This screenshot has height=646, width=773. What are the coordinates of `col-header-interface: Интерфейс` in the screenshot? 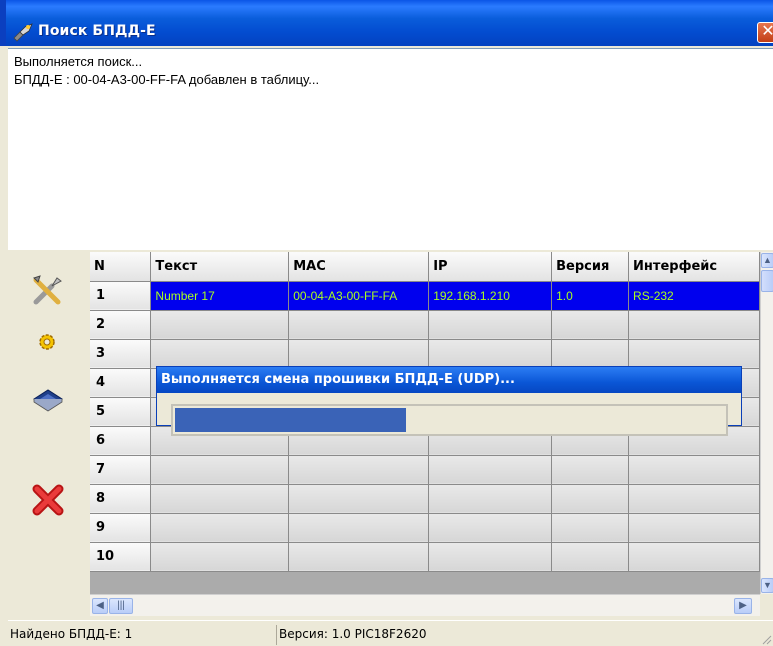 It's located at (694, 267).